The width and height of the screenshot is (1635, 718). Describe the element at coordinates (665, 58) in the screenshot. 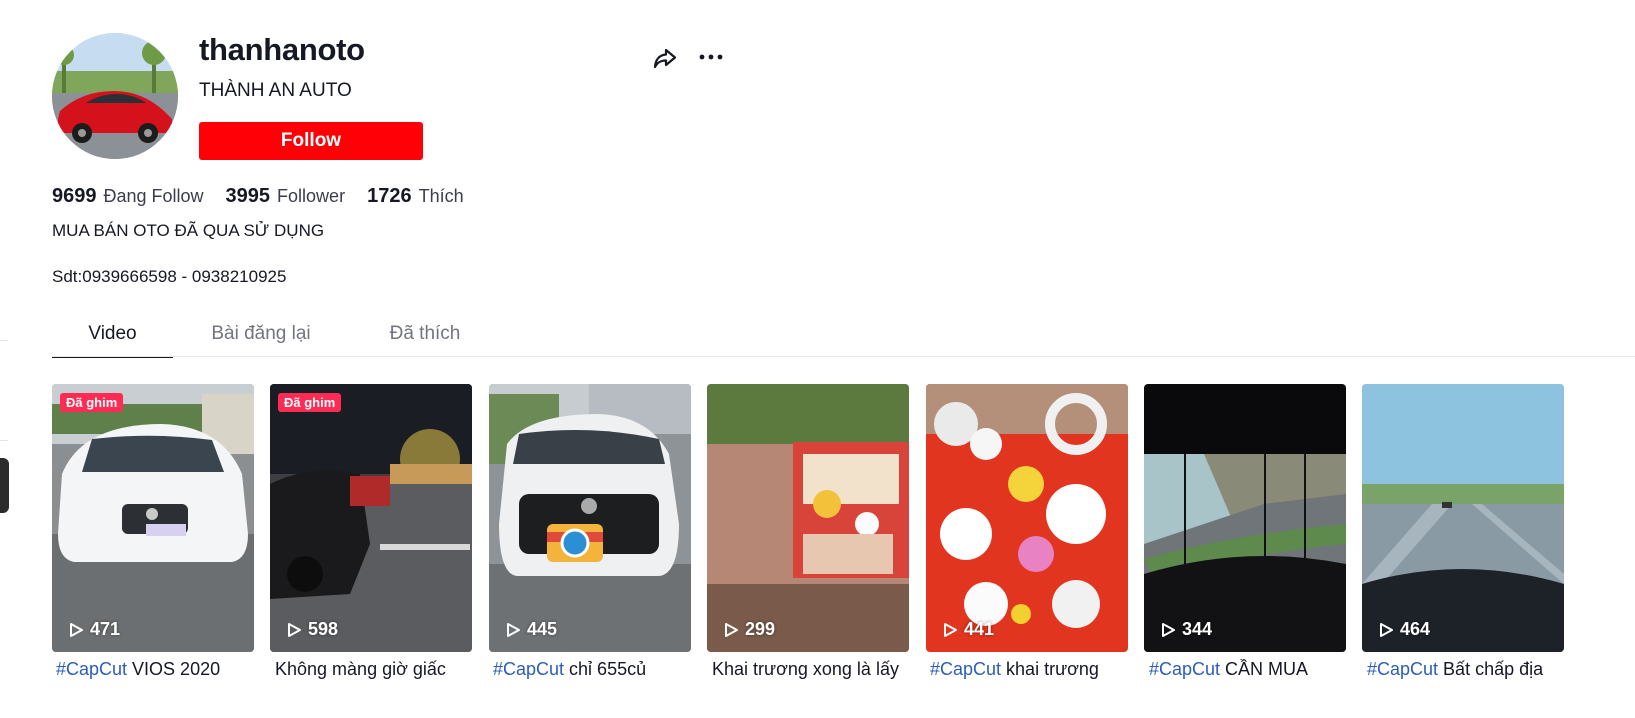

I see `share-icon` at that location.